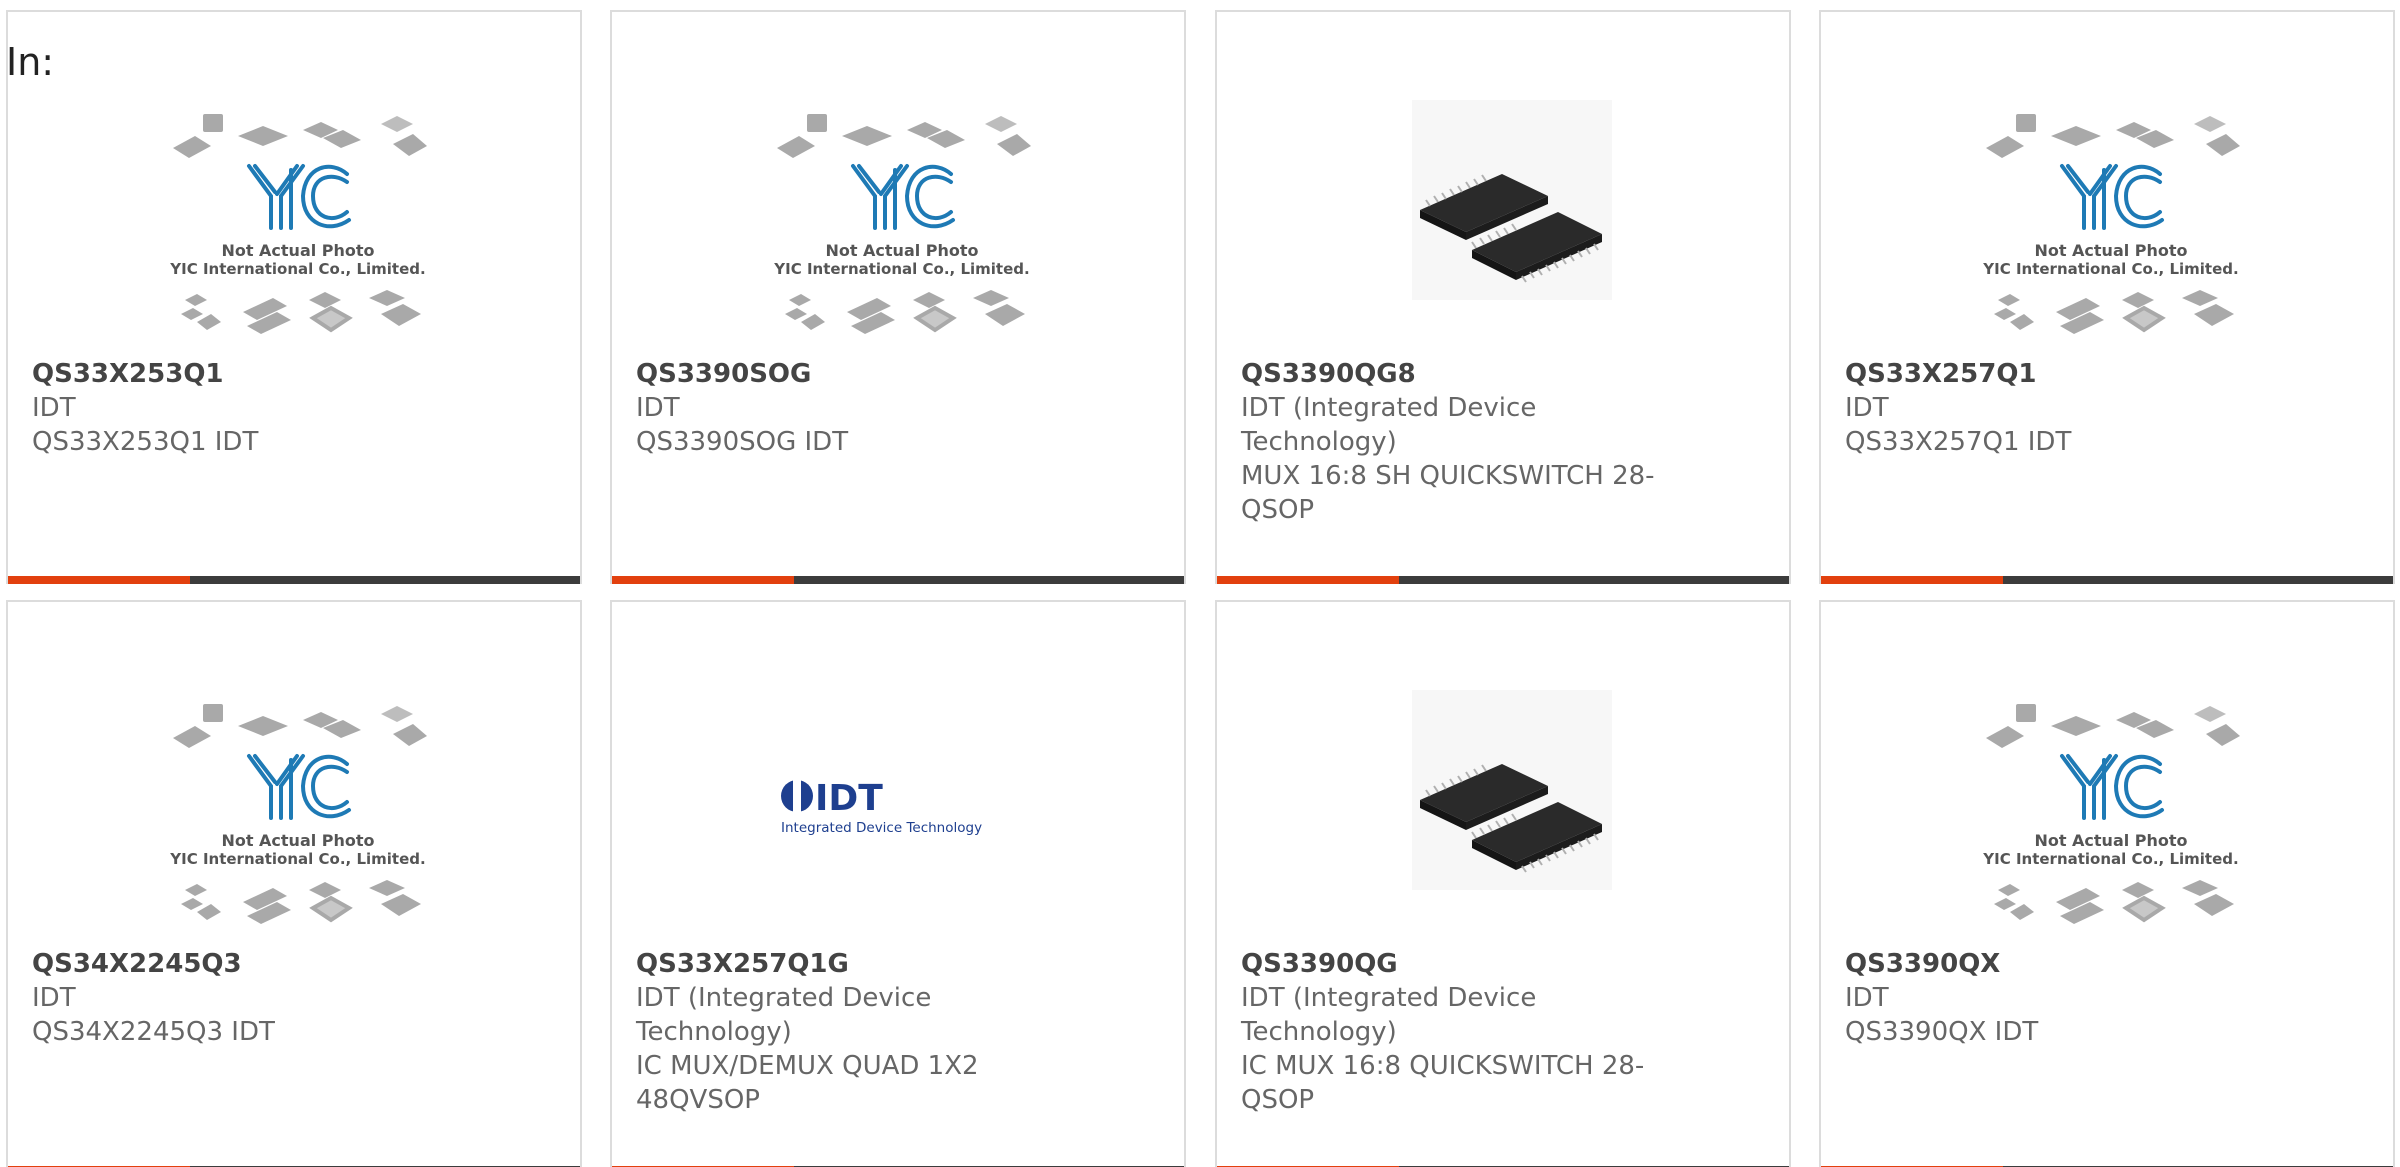 The image size is (2400, 1167). Describe the element at coordinates (1451, 374) in the screenshot. I see `part-number-link: QS3390QG8` at that location.